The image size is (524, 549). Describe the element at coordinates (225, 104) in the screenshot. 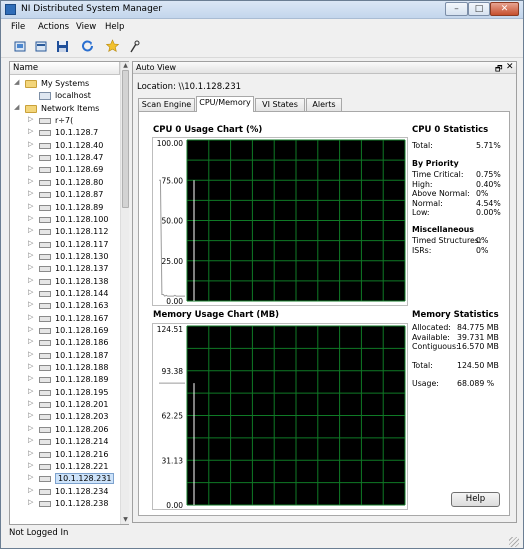

I see `tab-cpu-memory: CPU/Memory` at that location.